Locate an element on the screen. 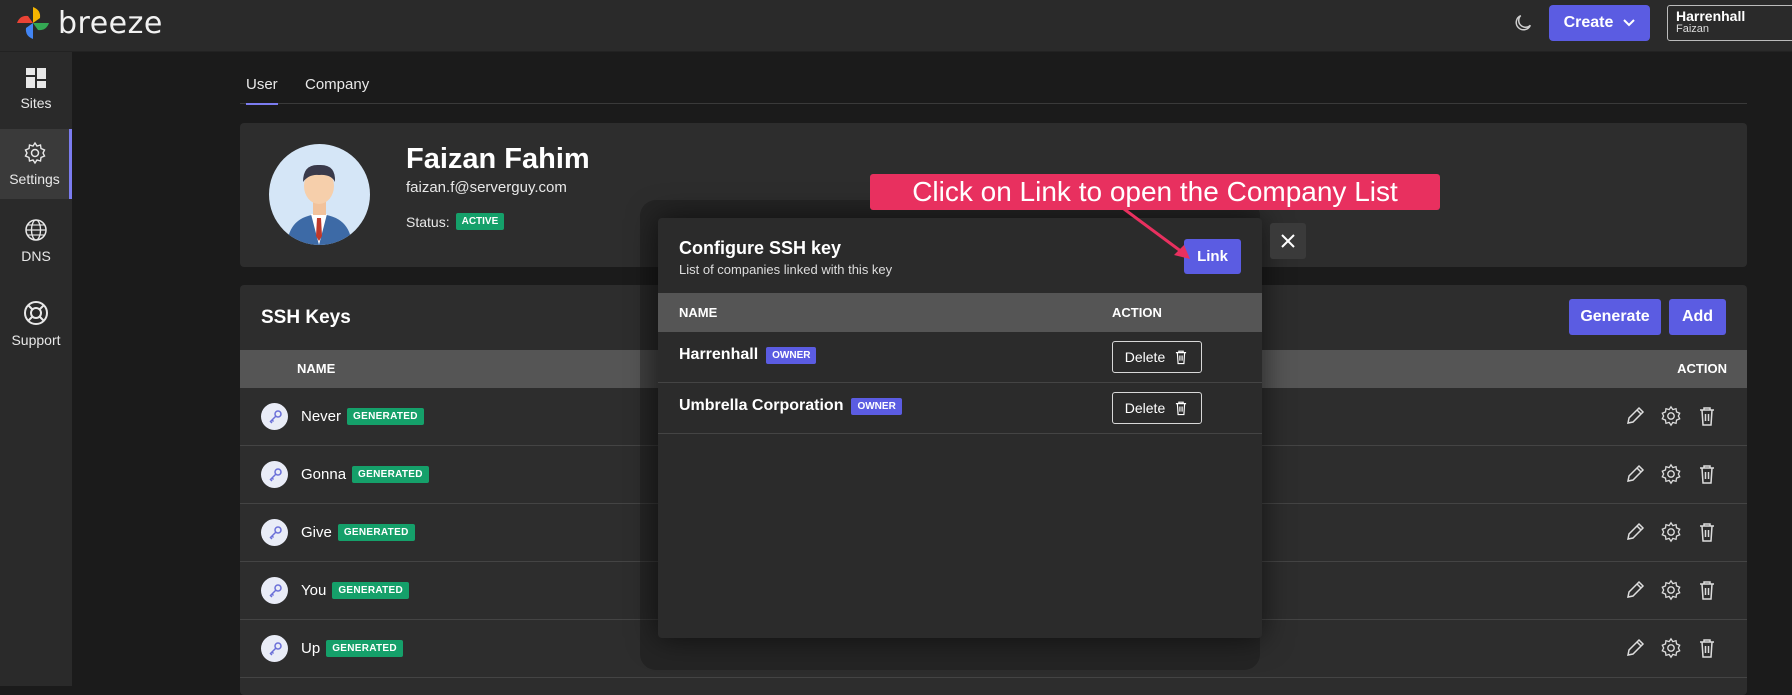 This screenshot has width=1792, height=695. sidebar-item-label: Support is located at coordinates (36, 340).